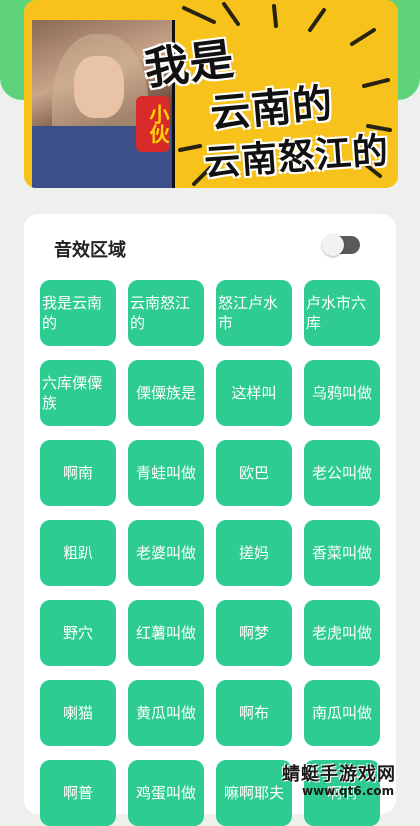 The height and width of the screenshot is (826, 420). I want to click on sound-button: 老公叫做, so click(342, 473).